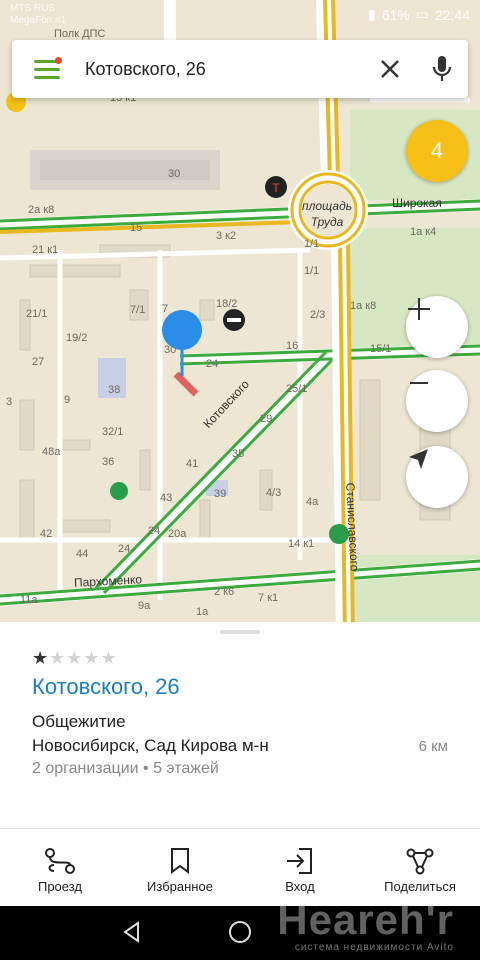  I want to click on my-location-button, so click(437, 477).